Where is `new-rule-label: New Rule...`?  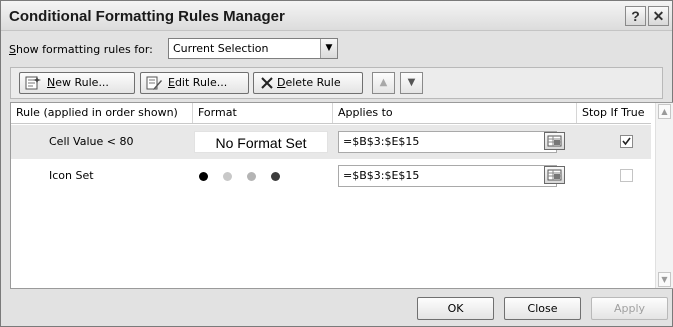
new-rule-label: New Rule... is located at coordinates (78, 82).